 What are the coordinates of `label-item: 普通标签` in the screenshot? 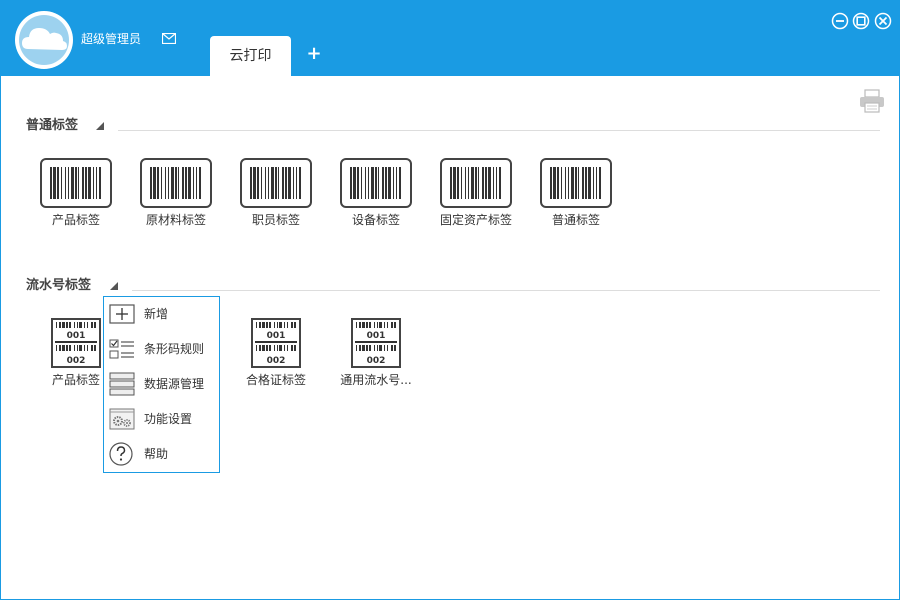 It's located at (576, 193).